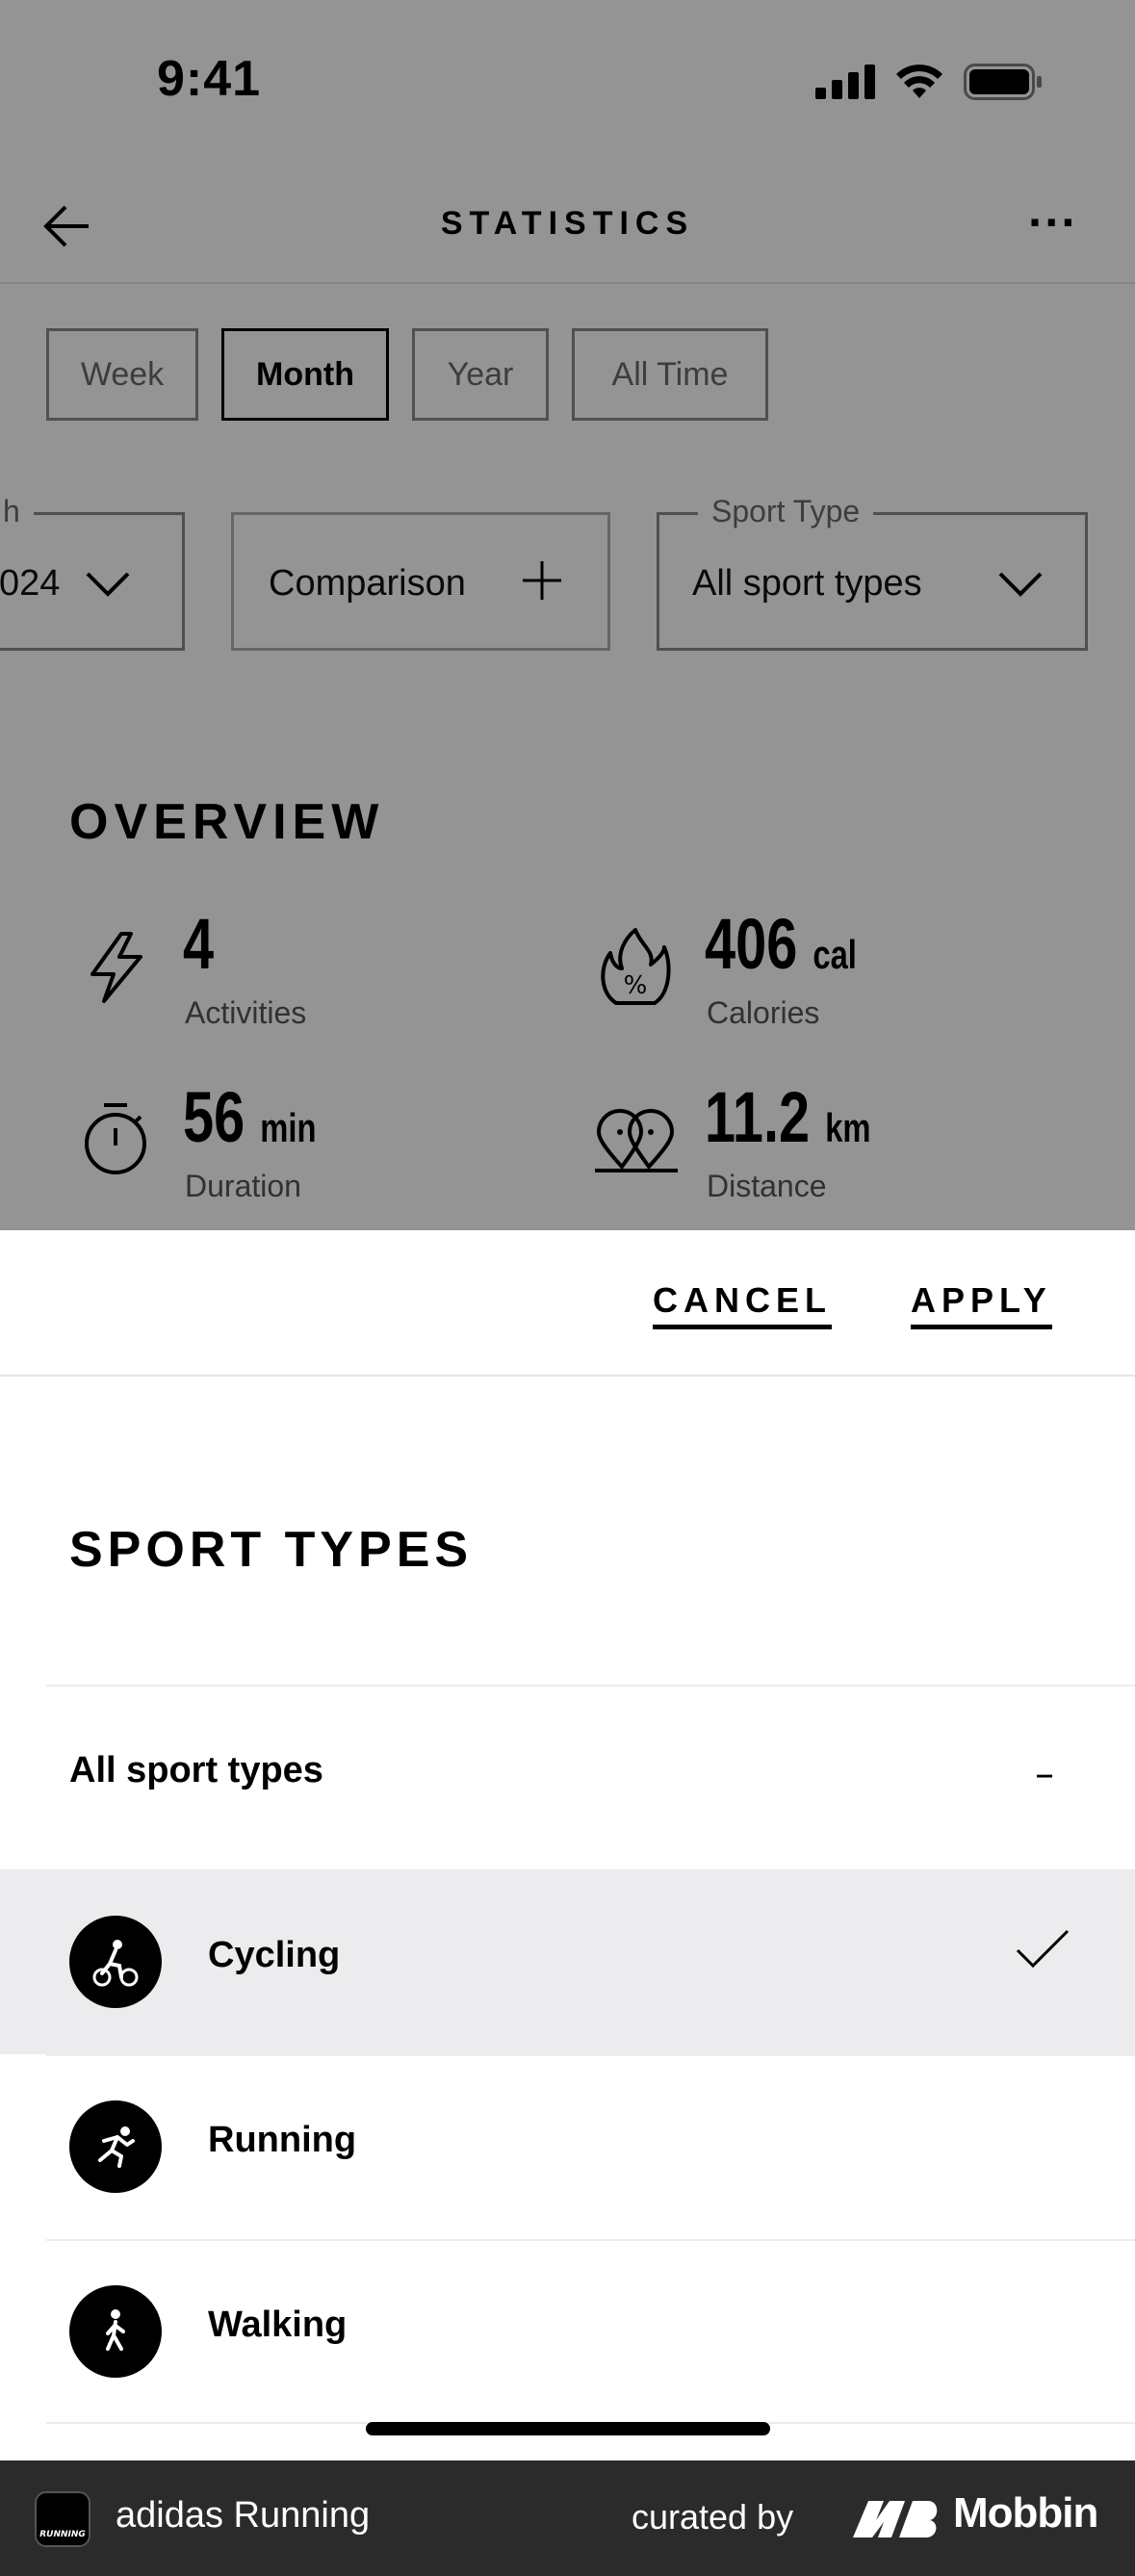  Describe the element at coordinates (1044, 1774) in the screenshot. I see `collapse-minus-icon: –` at that location.